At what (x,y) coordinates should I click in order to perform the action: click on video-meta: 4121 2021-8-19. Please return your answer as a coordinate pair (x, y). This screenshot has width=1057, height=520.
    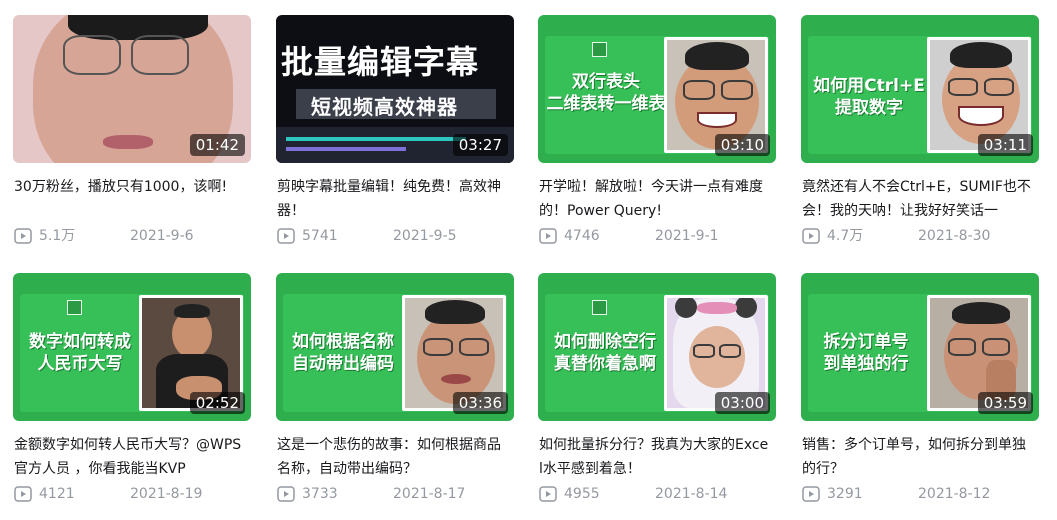
    Looking at the image, I should click on (132, 495).